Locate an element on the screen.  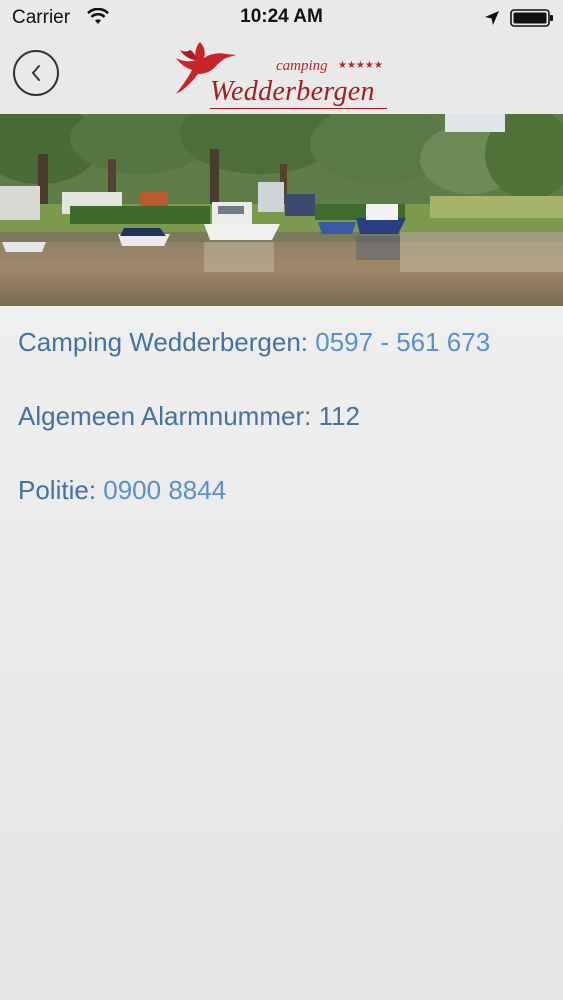
logo-underline is located at coordinates (298, 108).